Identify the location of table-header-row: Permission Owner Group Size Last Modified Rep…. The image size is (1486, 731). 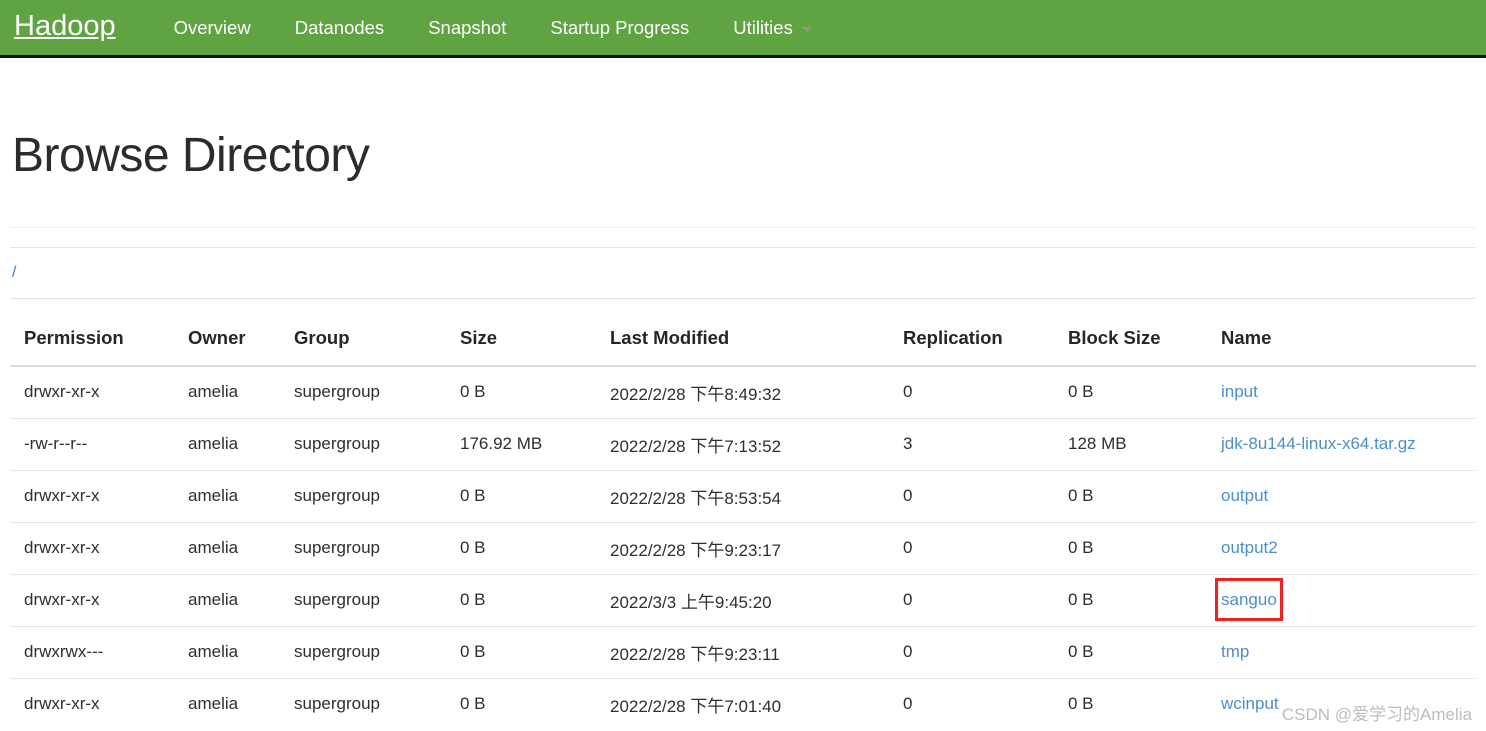
(743, 339).